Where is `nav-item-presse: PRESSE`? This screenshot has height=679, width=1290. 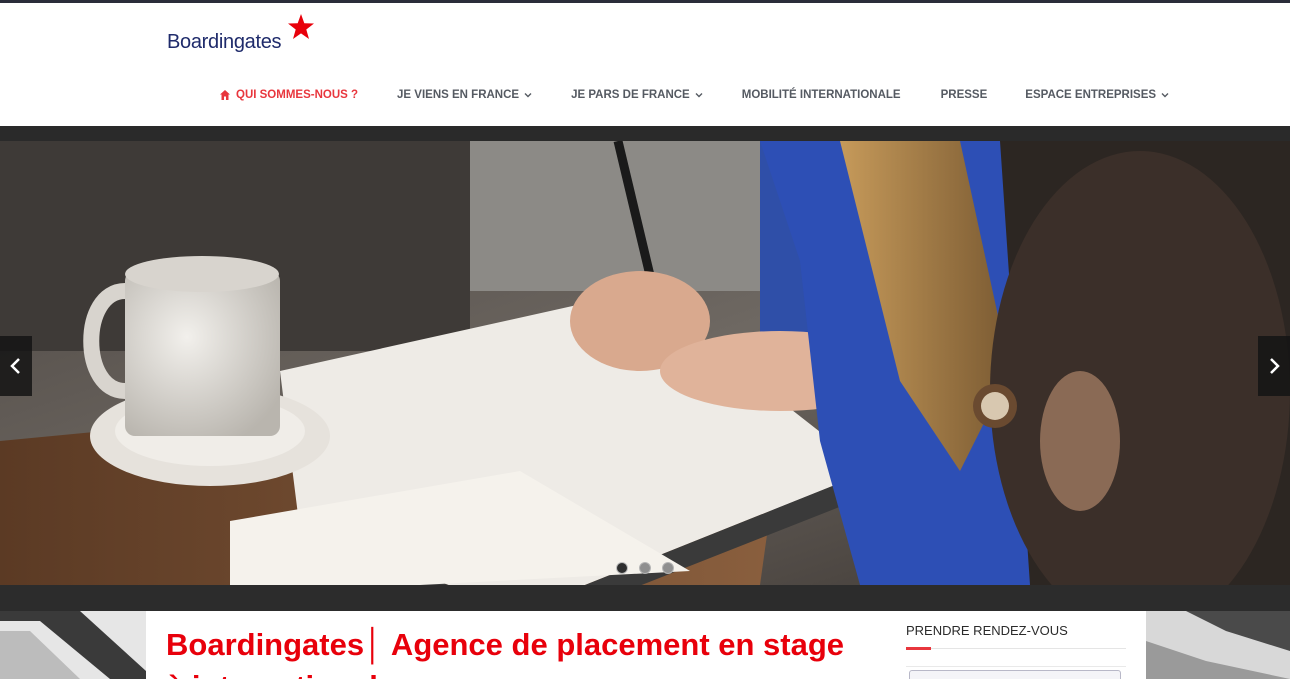 nav-item-presse: PRESSE is located at coordinates (964, 95).